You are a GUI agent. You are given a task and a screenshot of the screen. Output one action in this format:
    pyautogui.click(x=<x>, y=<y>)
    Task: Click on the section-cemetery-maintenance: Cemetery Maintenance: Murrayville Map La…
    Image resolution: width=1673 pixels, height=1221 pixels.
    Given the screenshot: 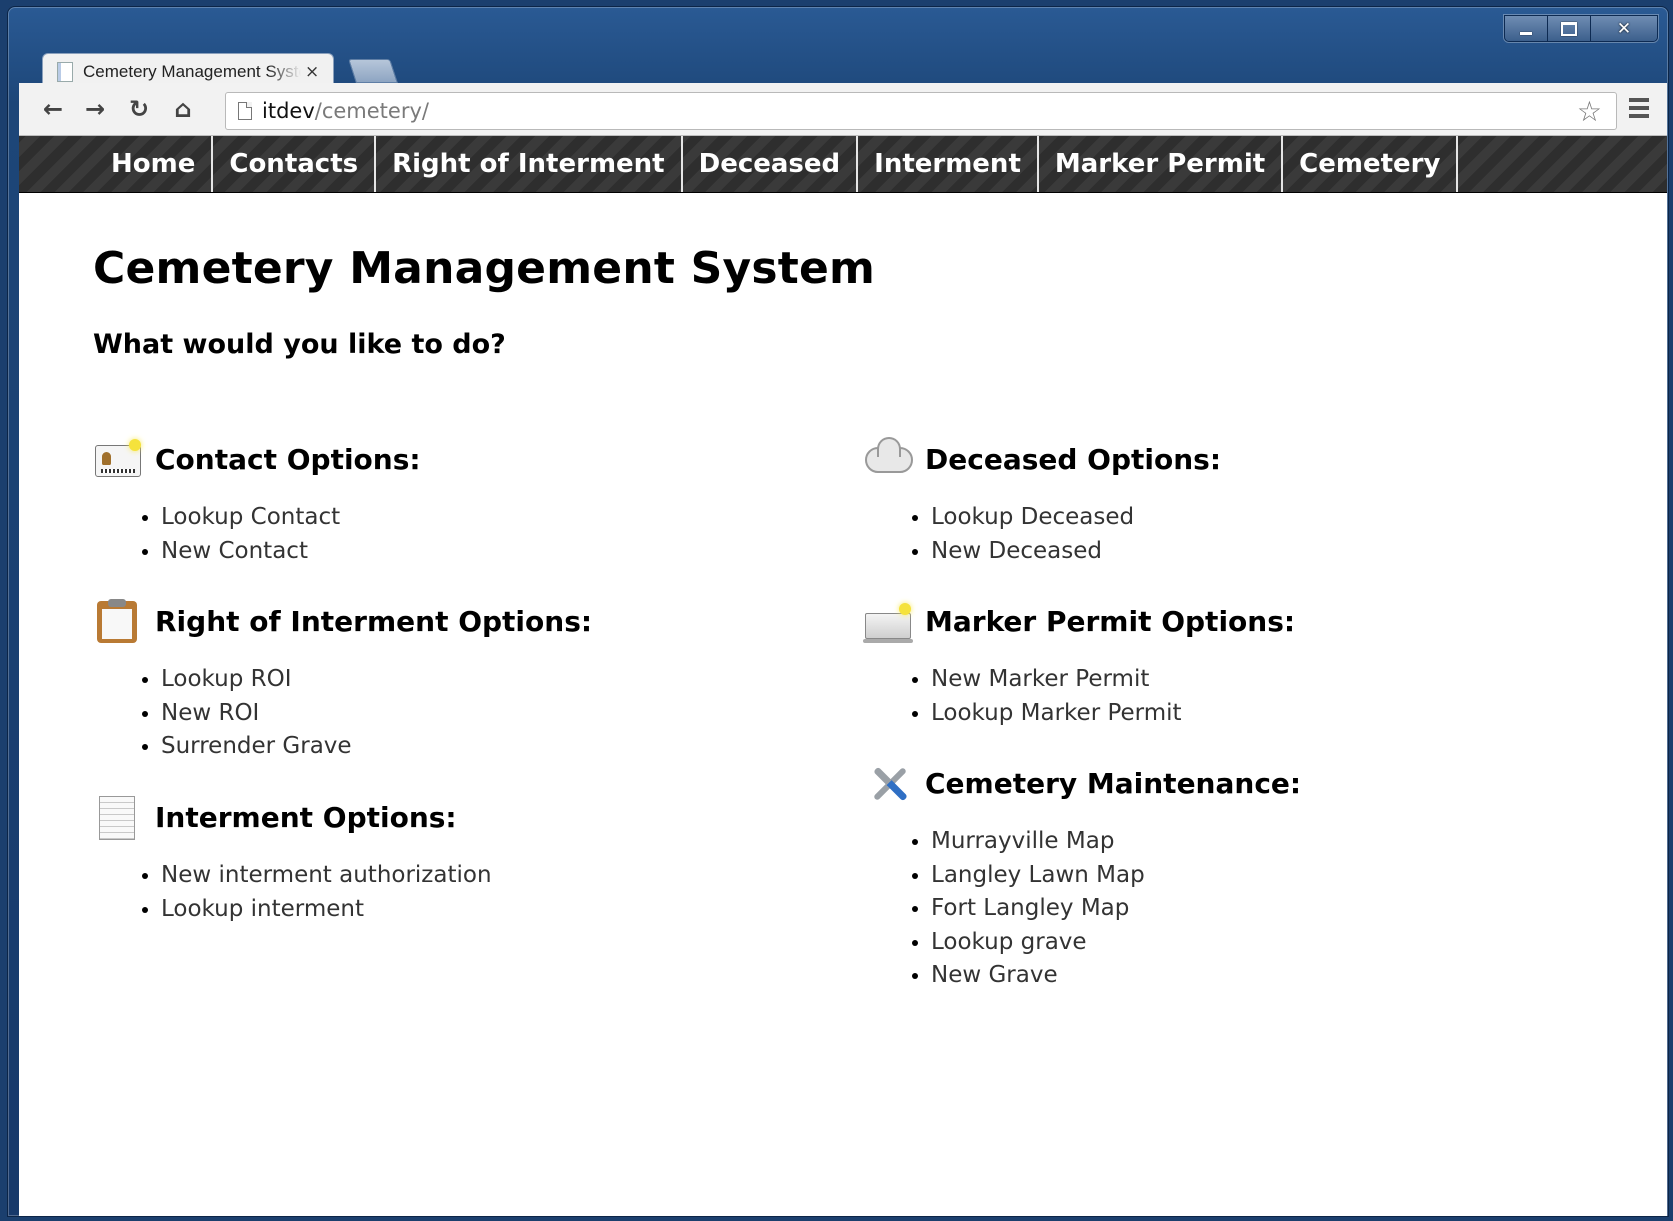 What is the action you would take?
    pyautogui.click(x=1082, y=877)
    